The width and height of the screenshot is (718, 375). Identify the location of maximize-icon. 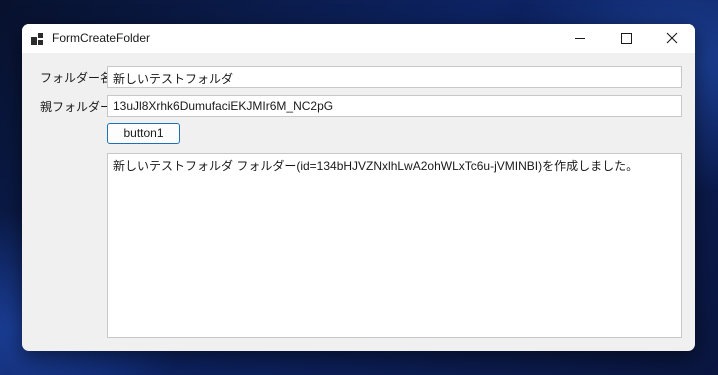
(626, 38).